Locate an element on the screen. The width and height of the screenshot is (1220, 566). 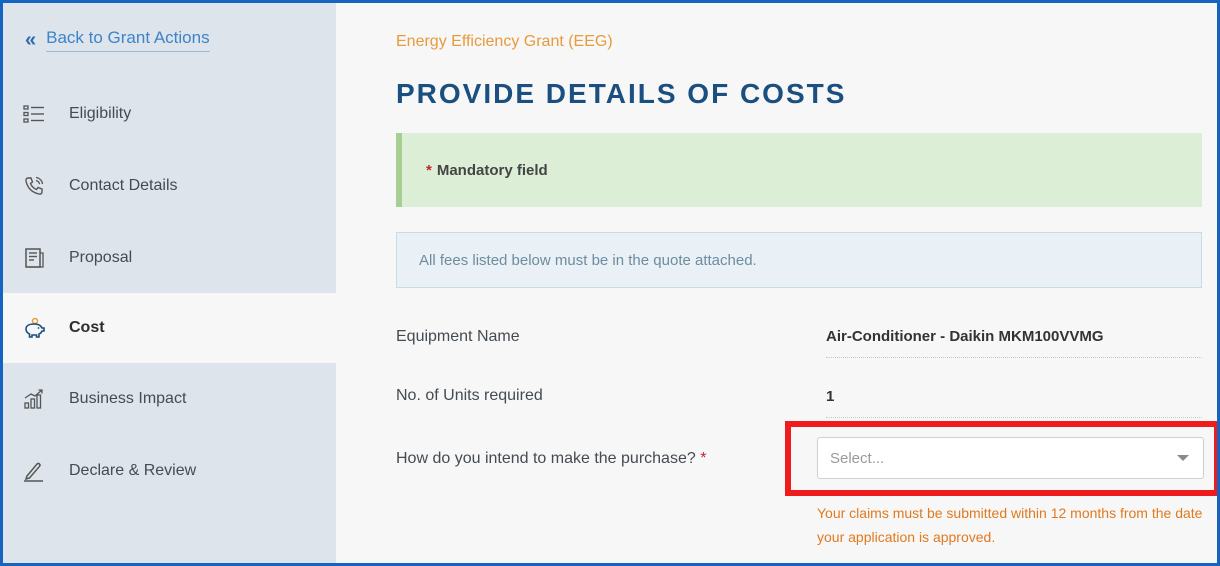
sidebar-item-declare-review: Declare & Review is located at coordinates (169, 471).